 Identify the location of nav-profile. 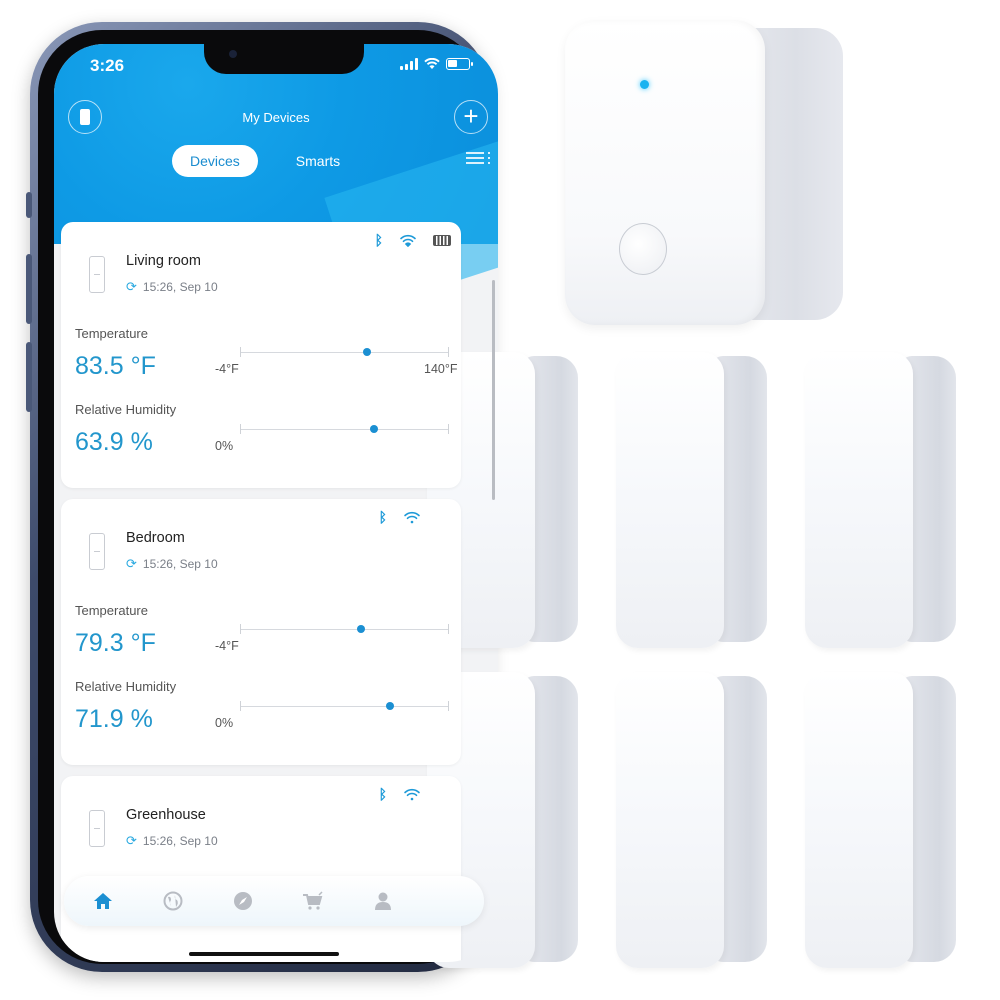
(383, 901).